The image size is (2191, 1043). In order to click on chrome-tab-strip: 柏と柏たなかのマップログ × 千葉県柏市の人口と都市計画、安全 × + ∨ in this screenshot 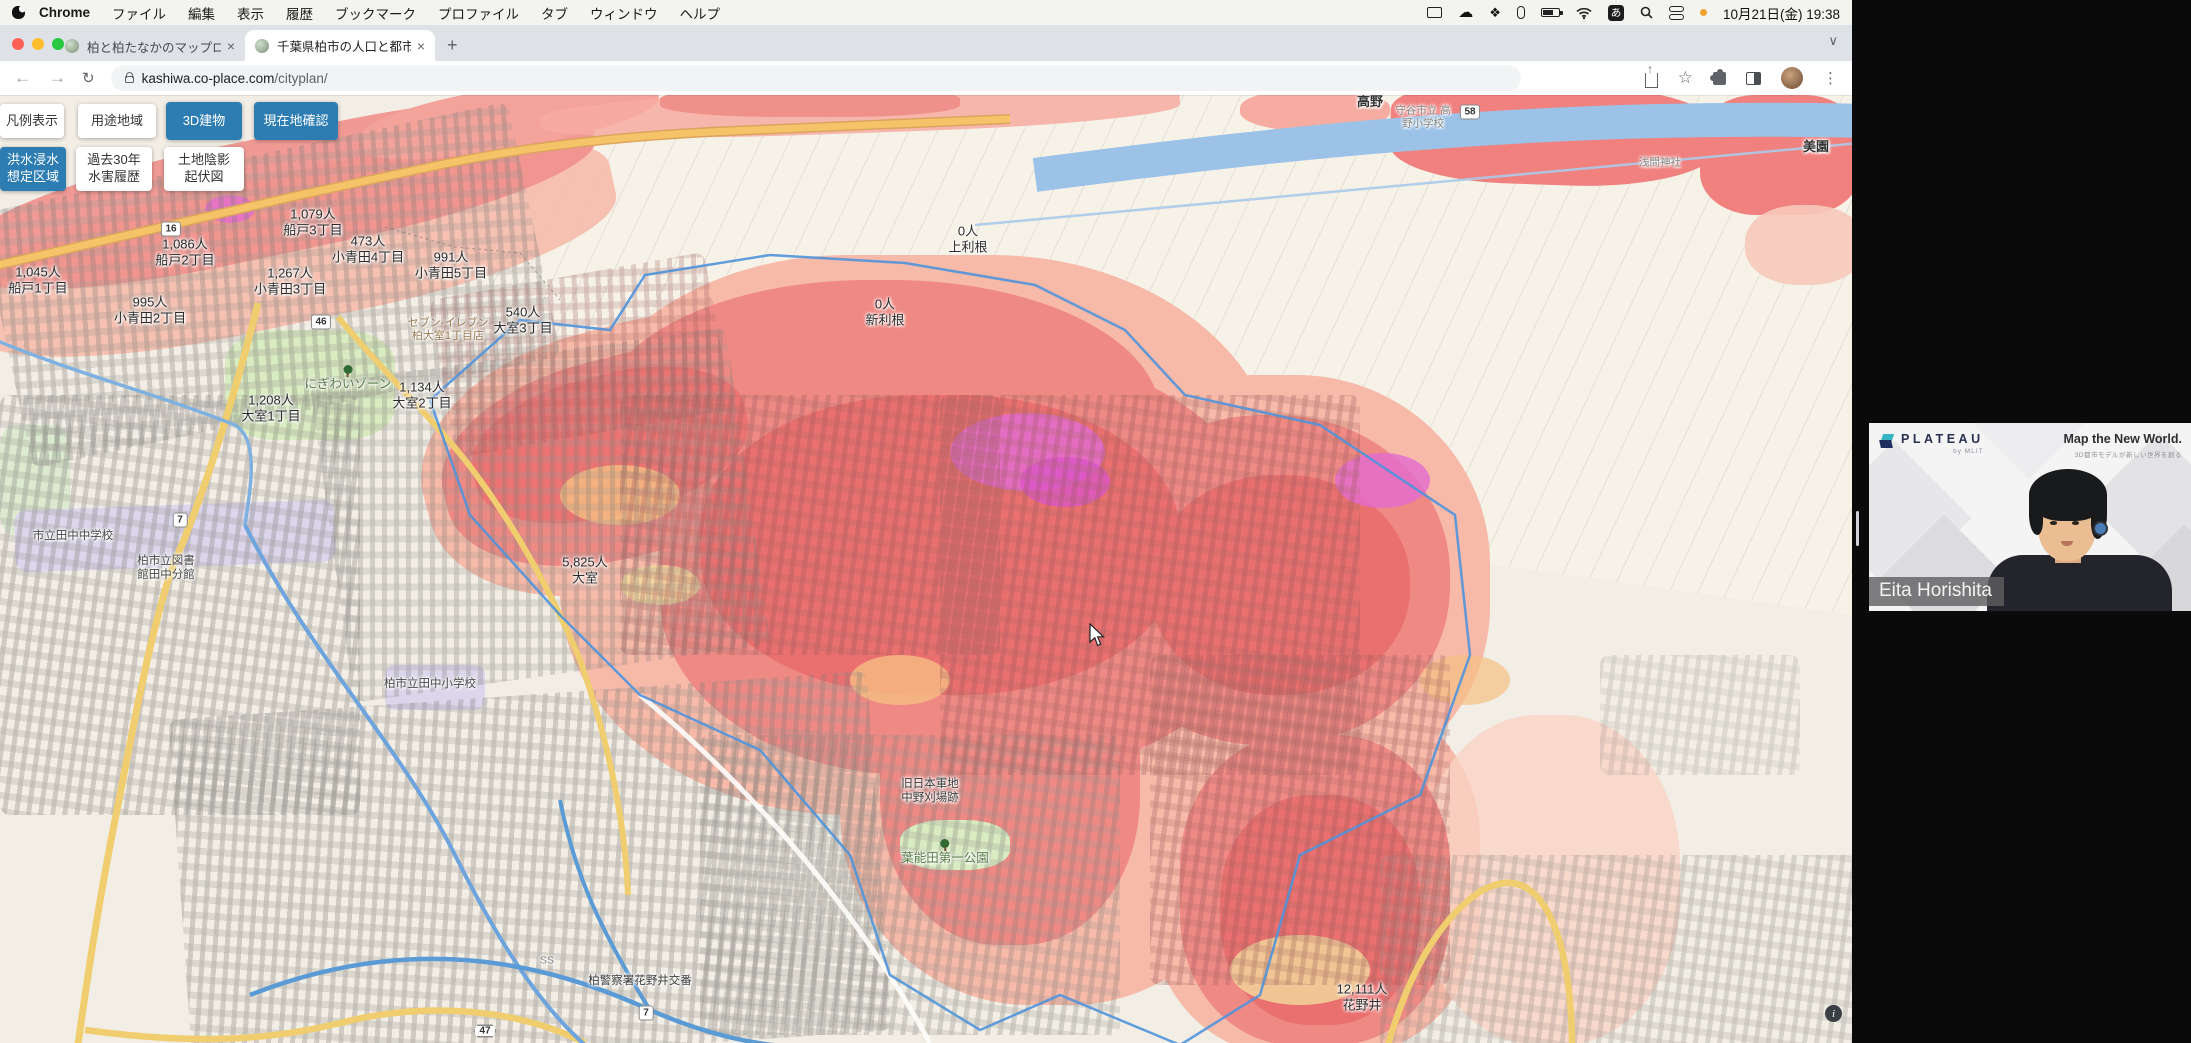, I will do `click(926, 43)`.